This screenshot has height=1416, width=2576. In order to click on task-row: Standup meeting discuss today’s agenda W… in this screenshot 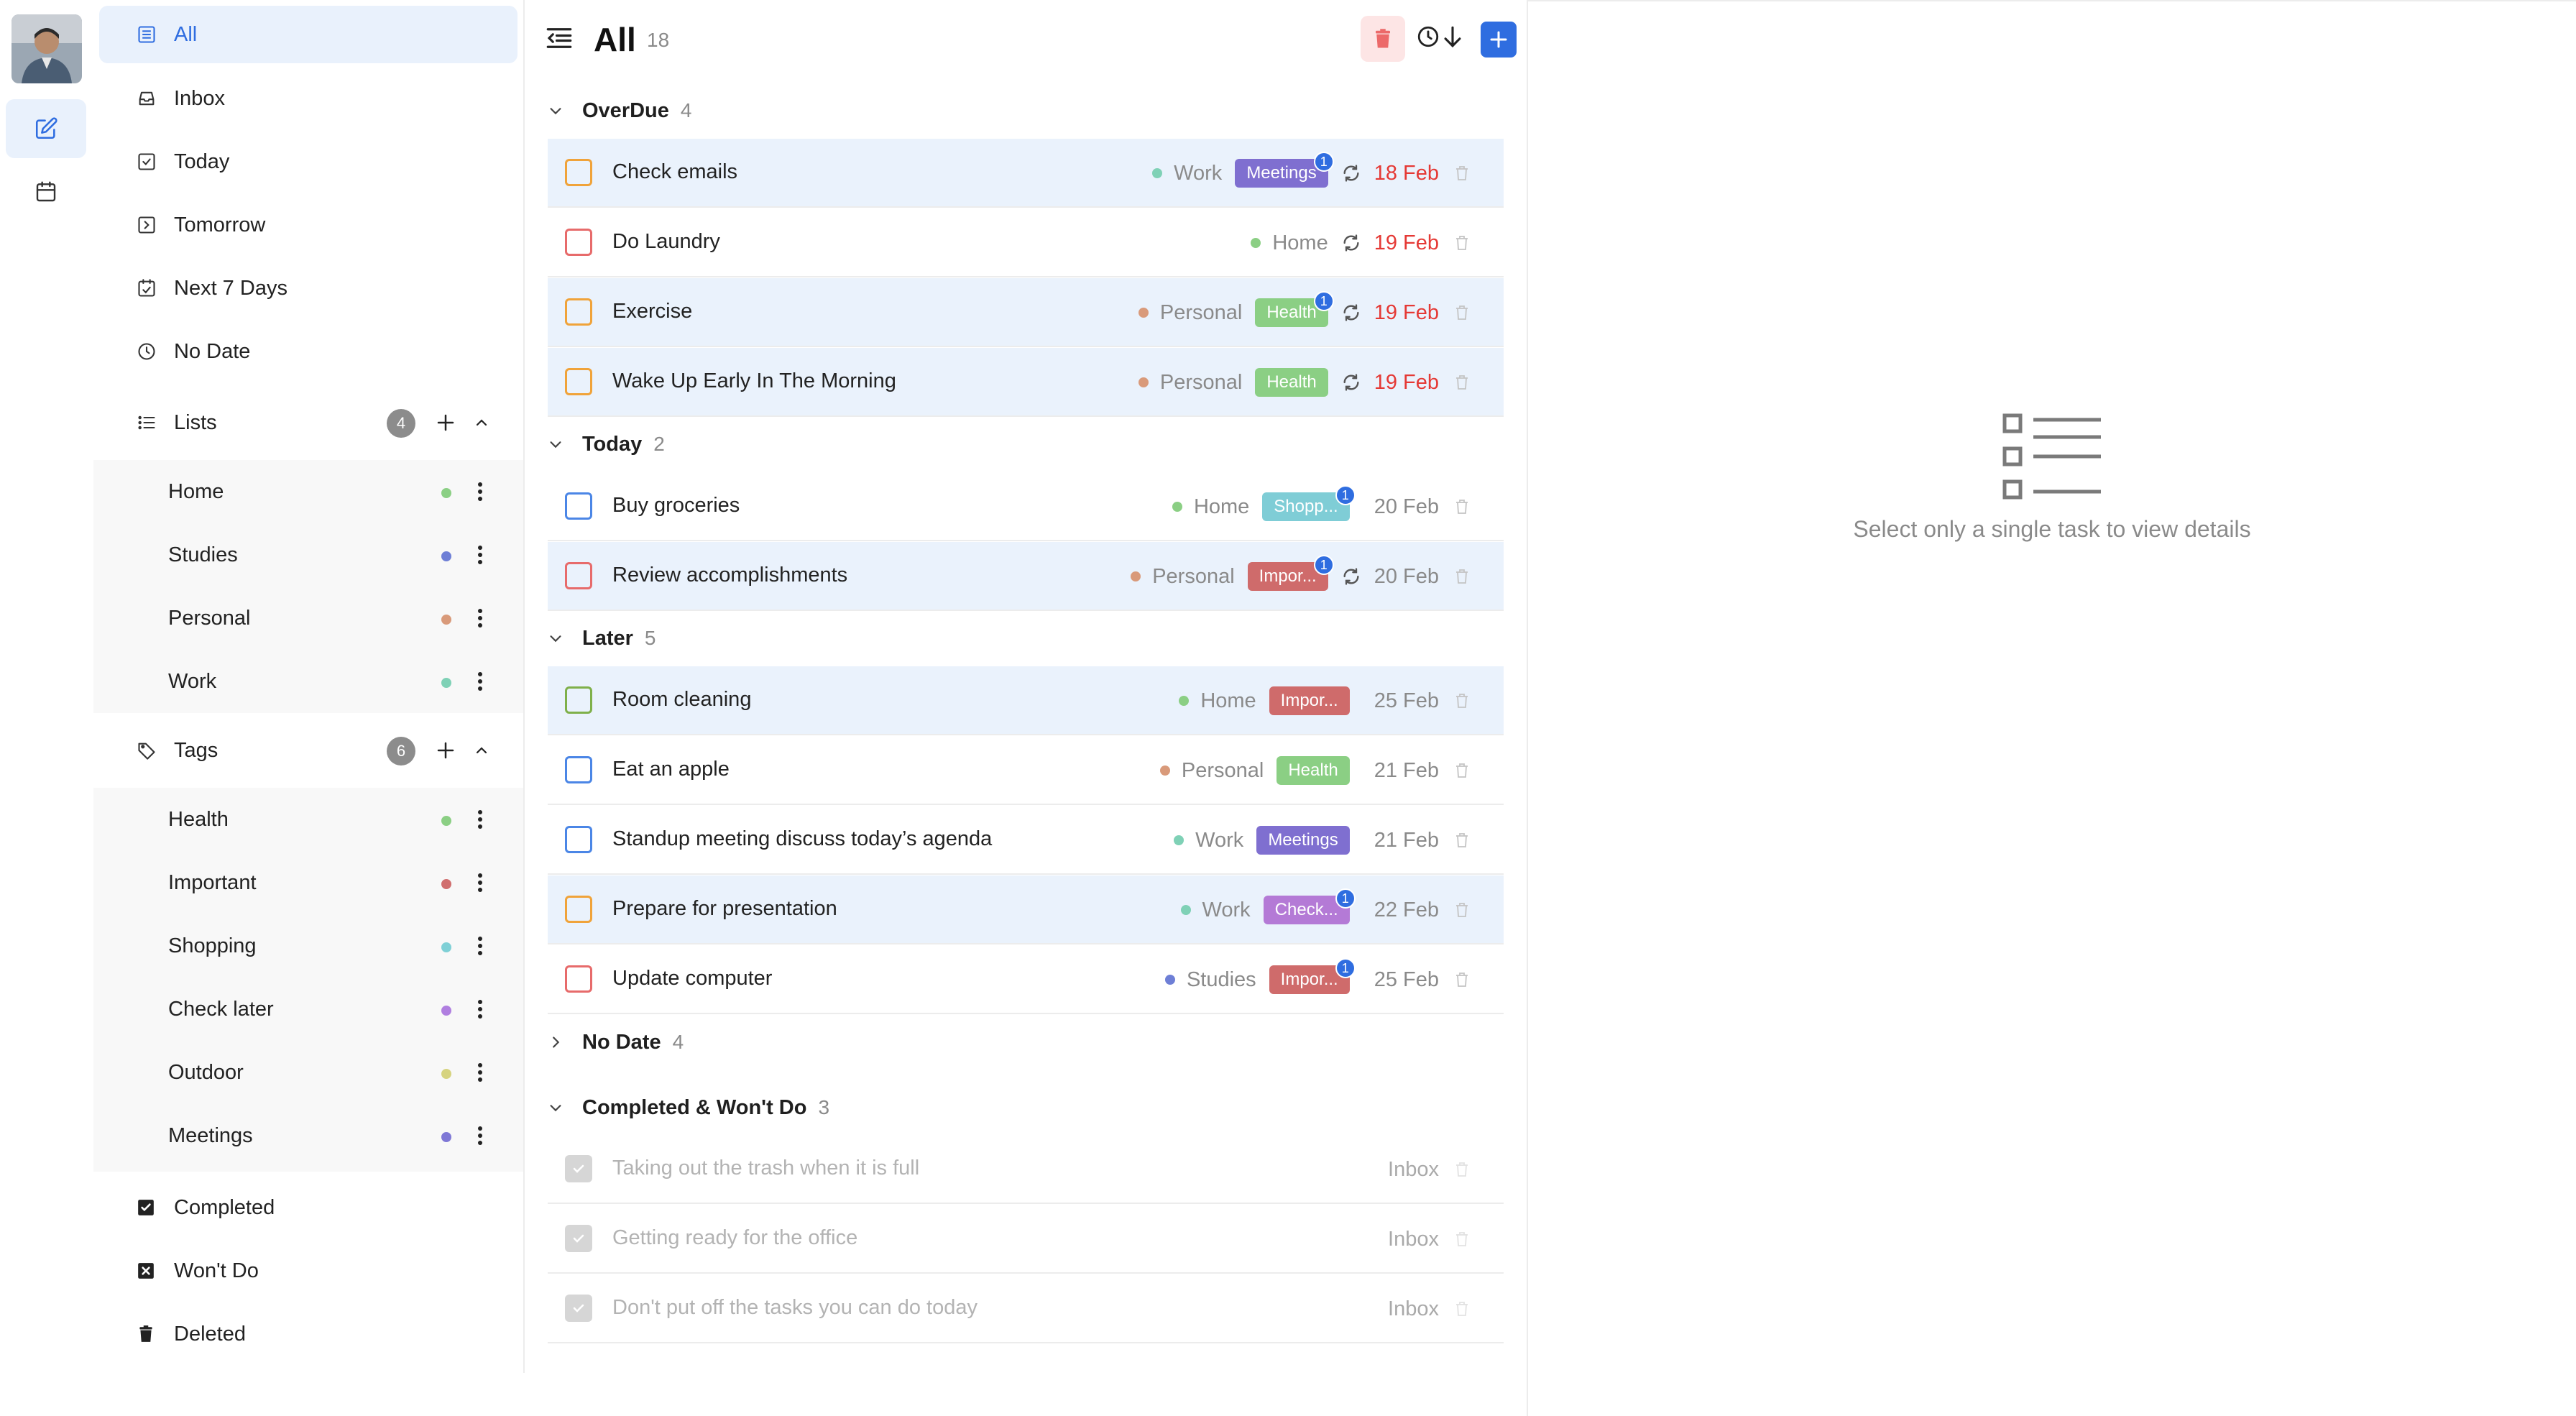, I will do `click(1026, 840)`.